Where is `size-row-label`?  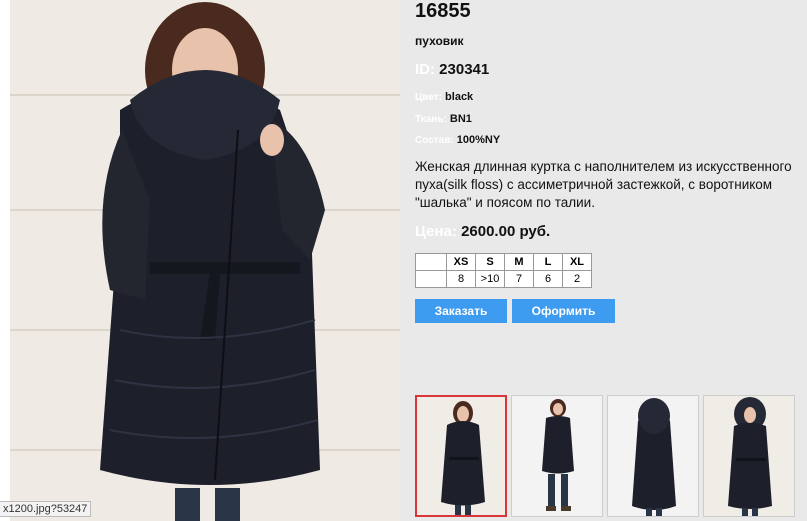
size-row-label is located at coordinates (431, 279).